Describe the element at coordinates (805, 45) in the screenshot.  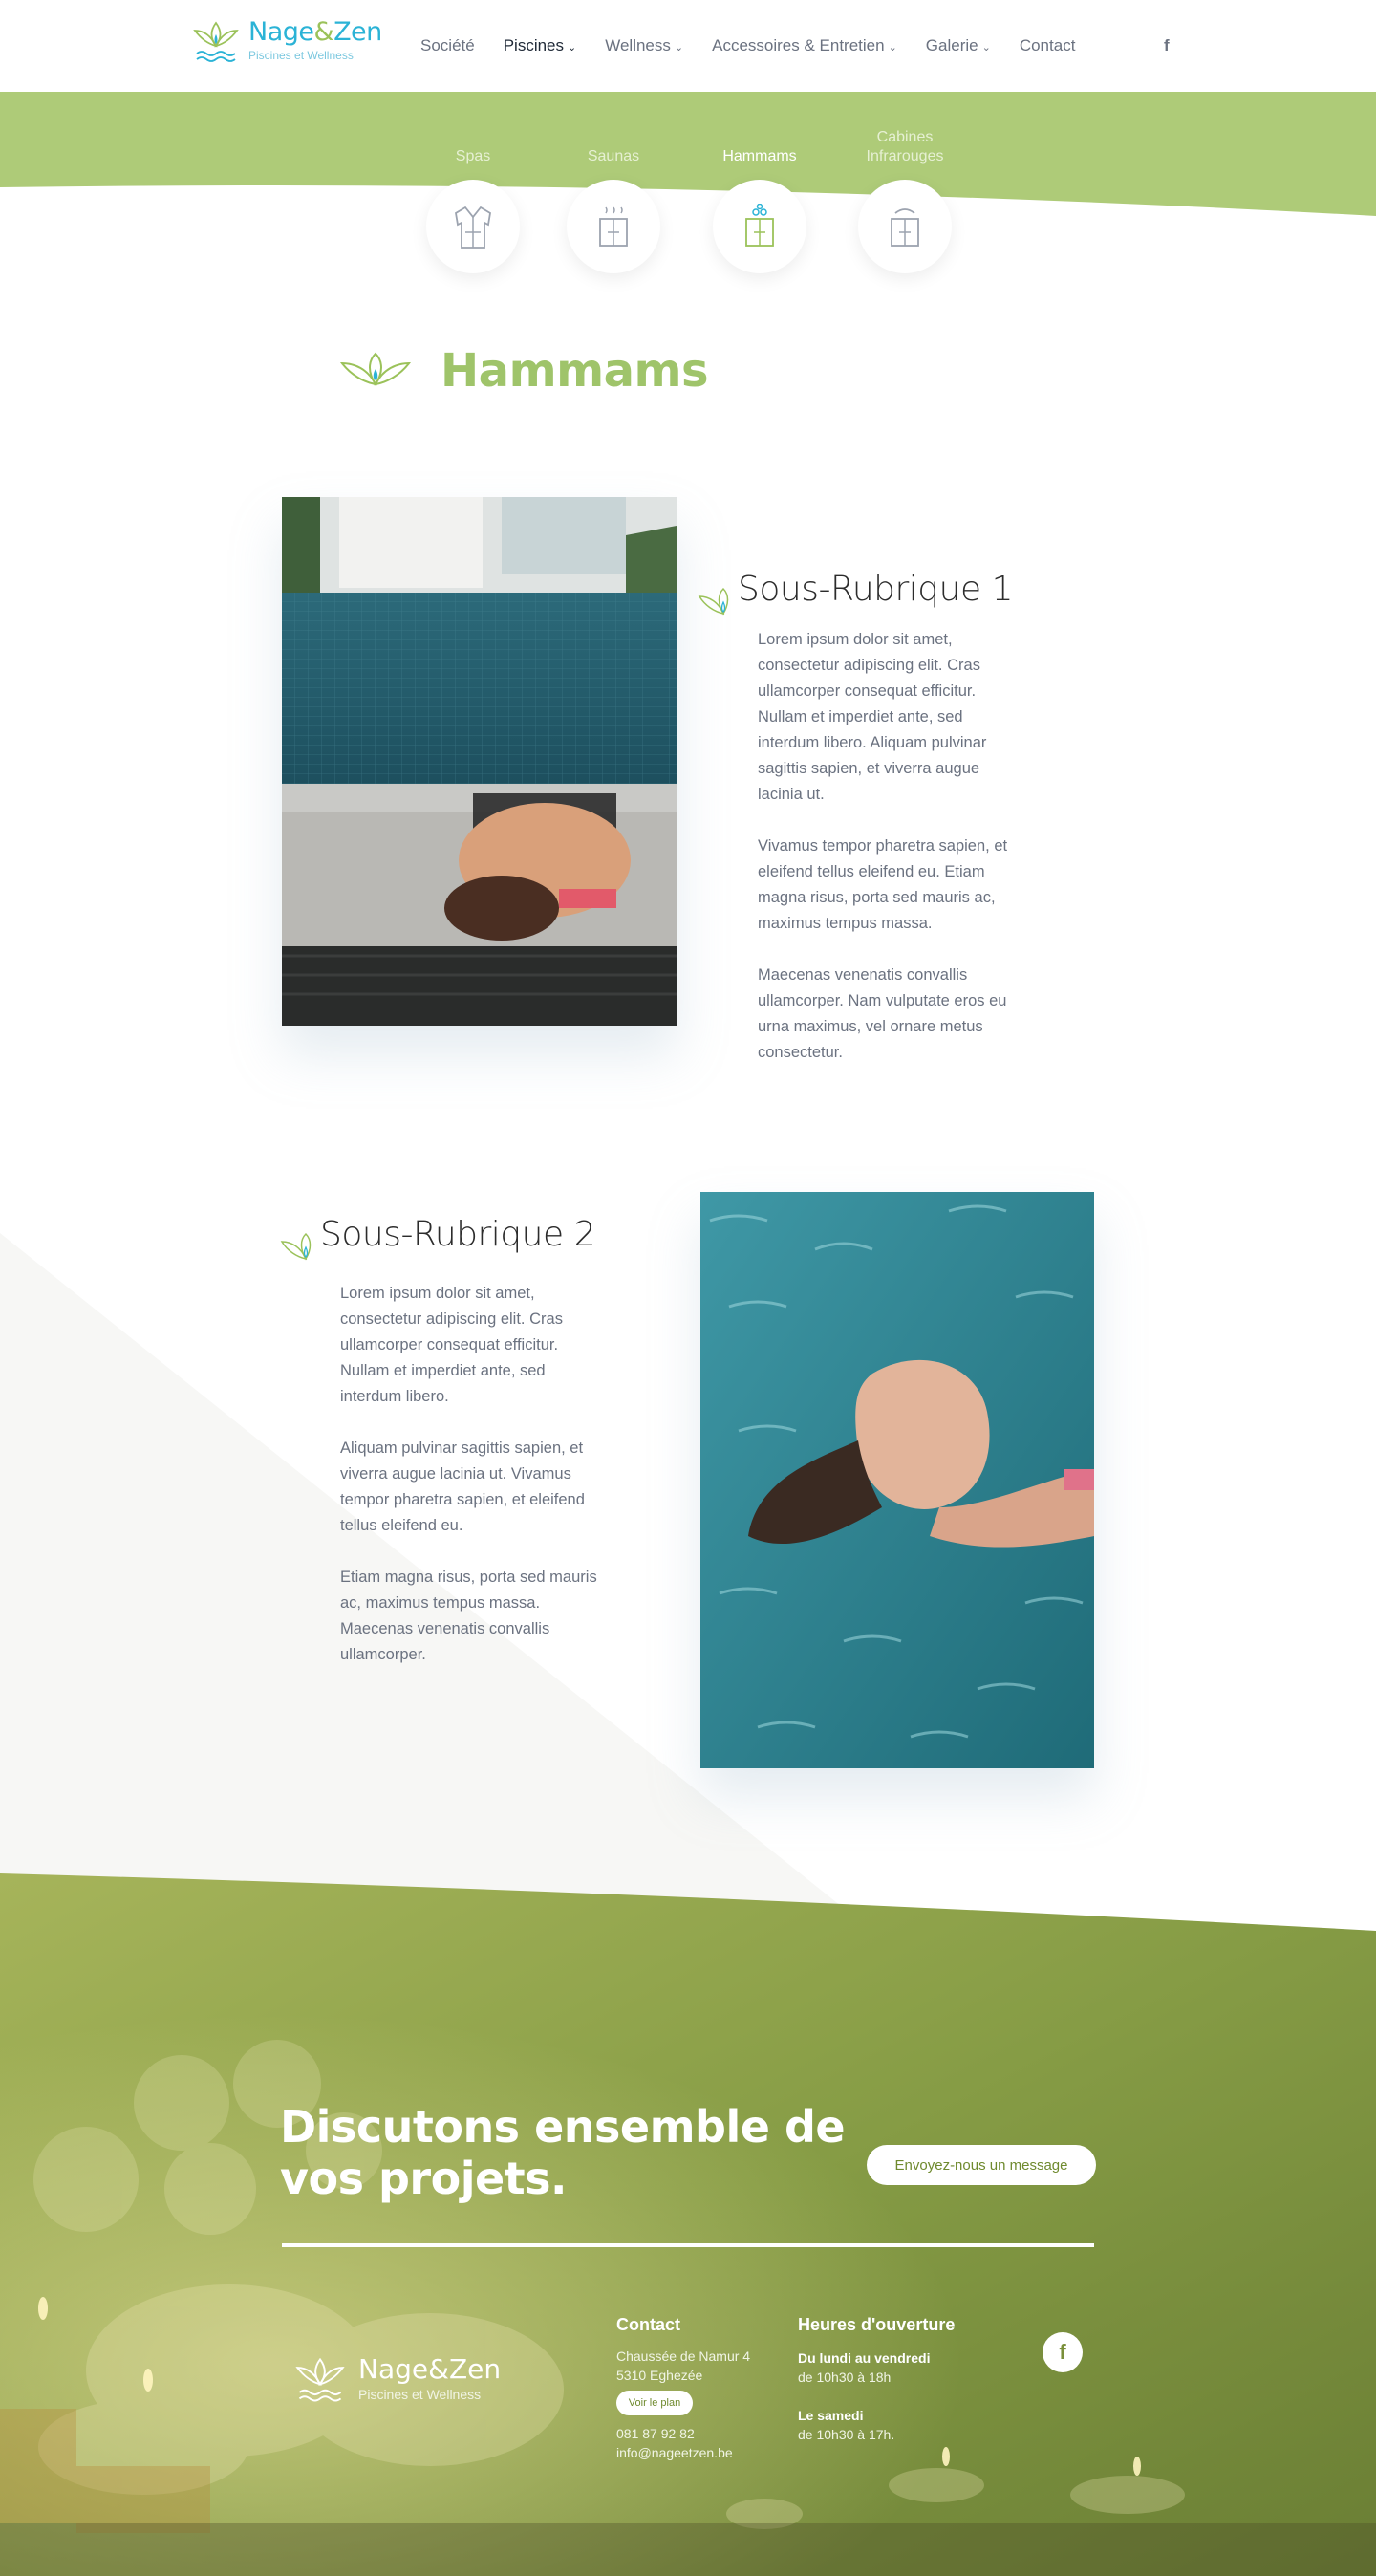
I see `nav-item-accessoires: Accessoires & Entretien ⌄` at that location.